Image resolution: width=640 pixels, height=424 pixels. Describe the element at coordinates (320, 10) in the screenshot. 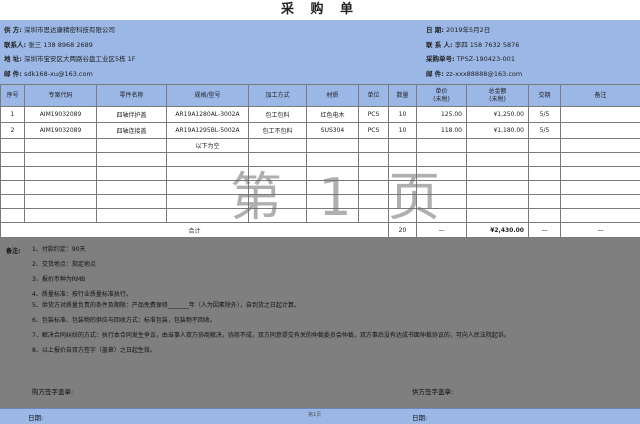

I see `document-title: 采 购 单` at that location.